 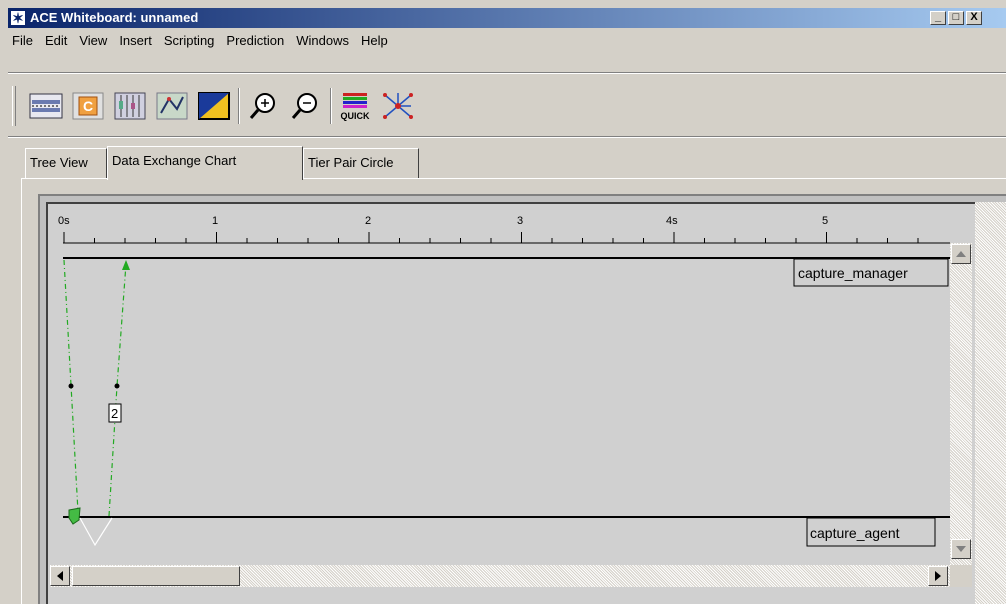 I want to click on horizontal-scrollbar, so click(x=500, y=576).